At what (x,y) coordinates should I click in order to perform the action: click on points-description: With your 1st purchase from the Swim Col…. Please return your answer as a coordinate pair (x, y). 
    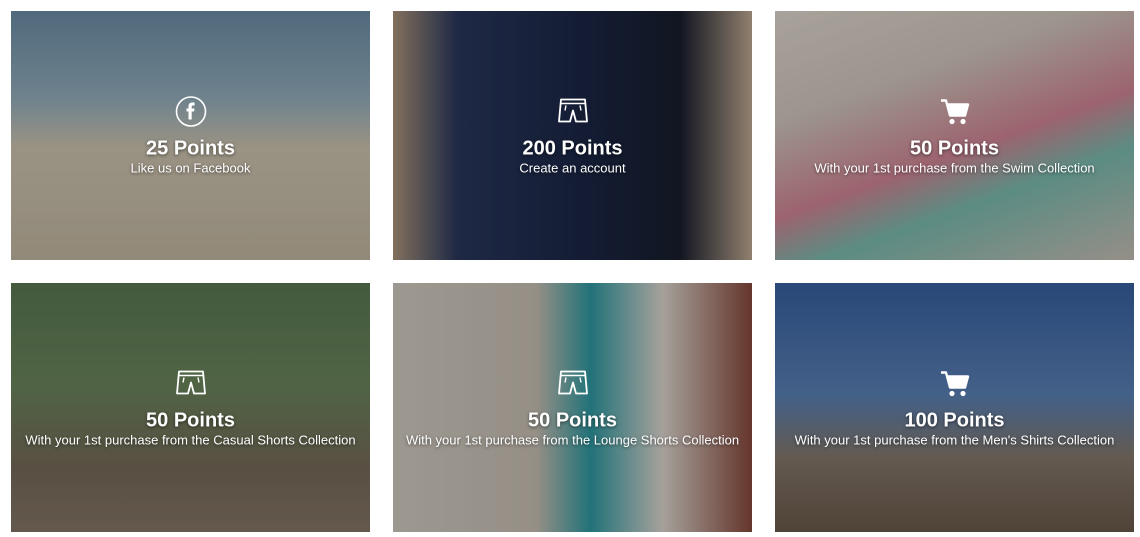
    Looking at the image, I should click on (954, 167).